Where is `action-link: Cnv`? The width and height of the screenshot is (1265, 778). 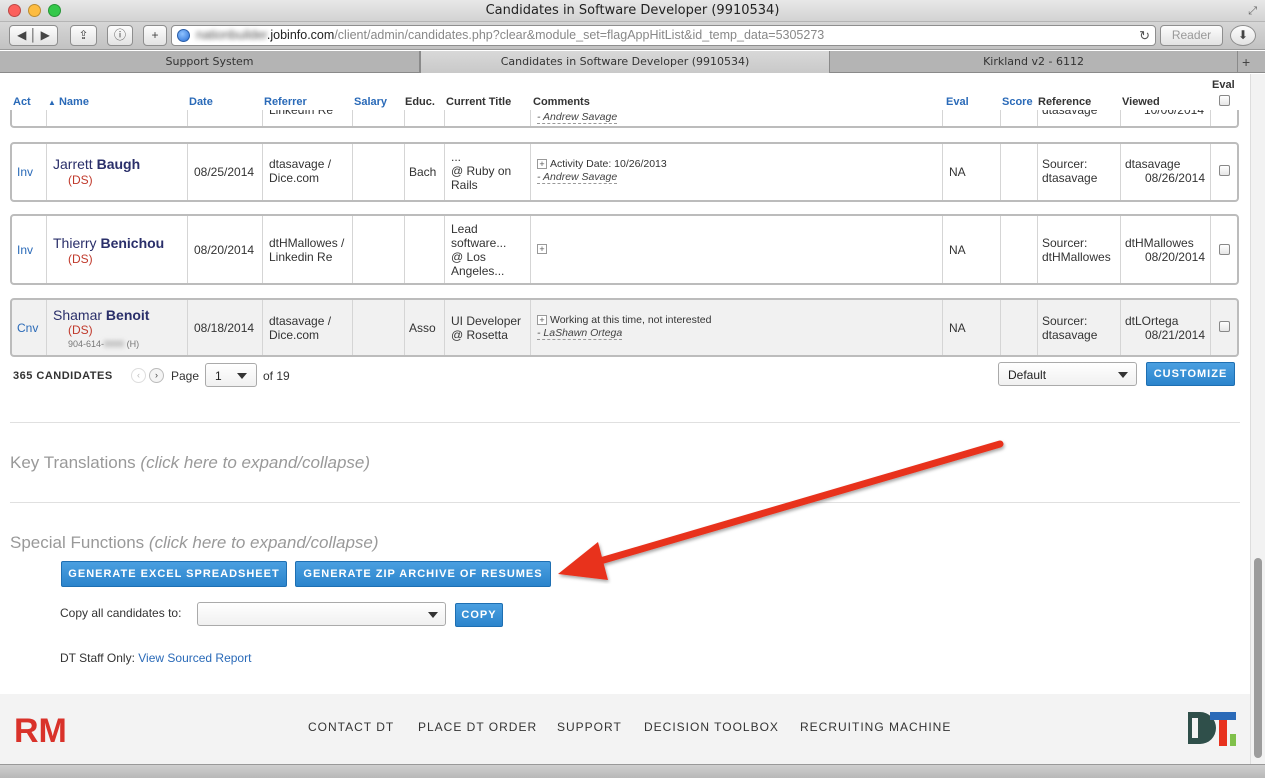
action-link: Cnv is located at coordinates (27, 328).